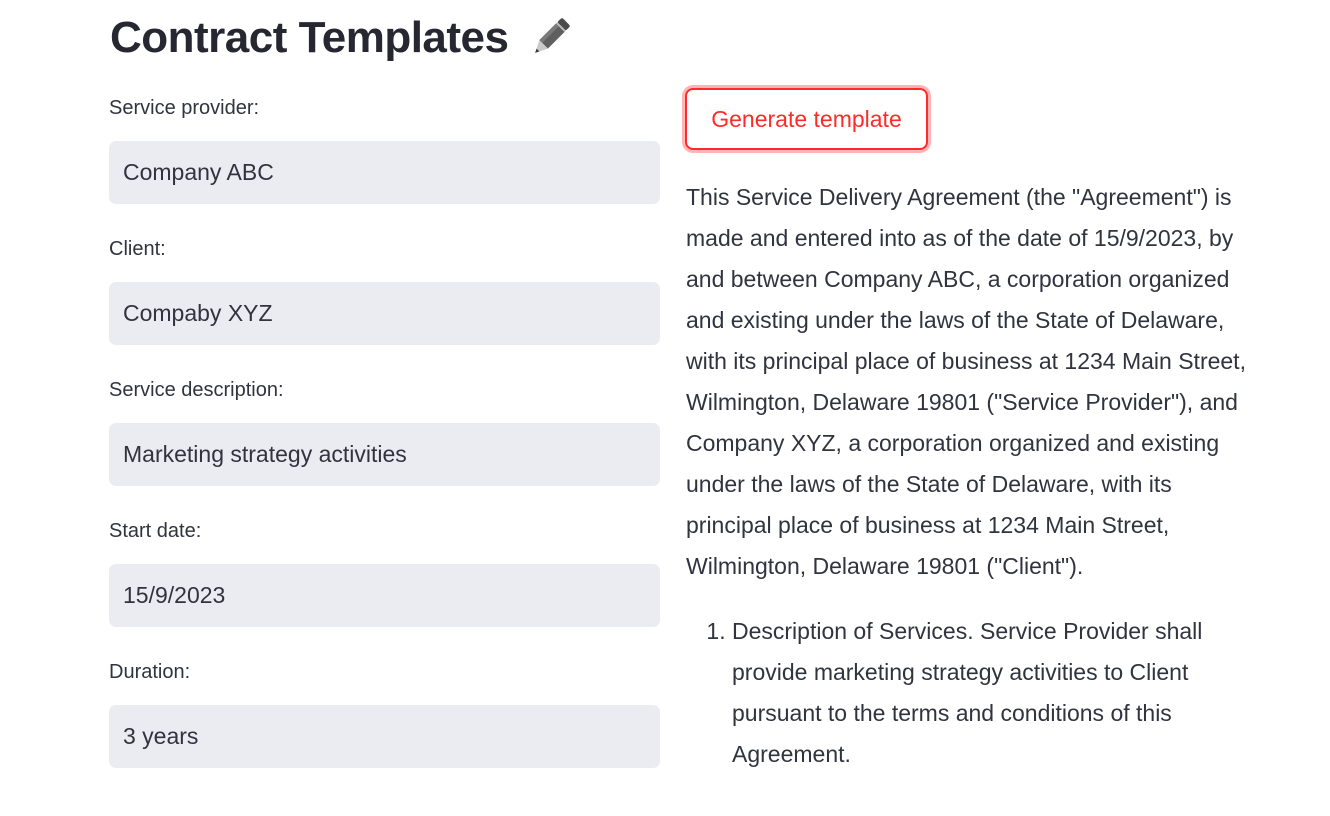 This screenshot has height=816, width=1330. Describe the element at coordinates (184, 108) in the screenshot. I see `service-provider-label: Service provider:` at that location.